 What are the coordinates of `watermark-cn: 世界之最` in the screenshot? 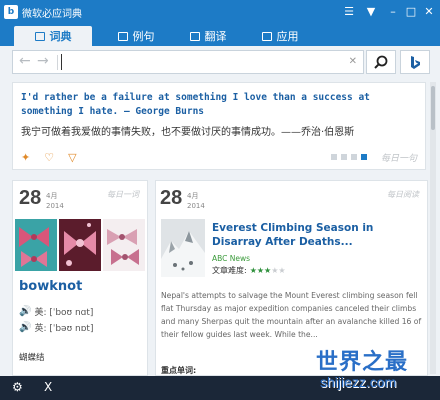 It's located at (362, 362).